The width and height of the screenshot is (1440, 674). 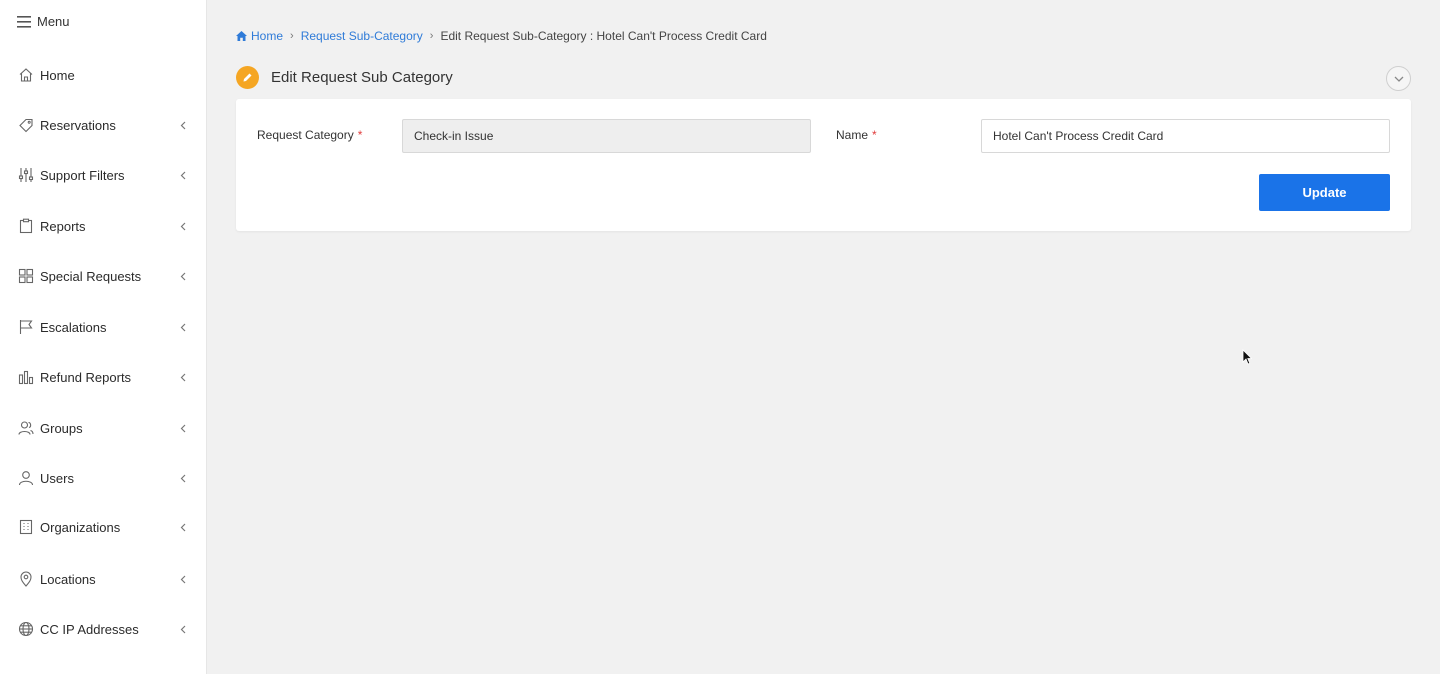 I want to click on title-badge, so click(x=247, y=77).